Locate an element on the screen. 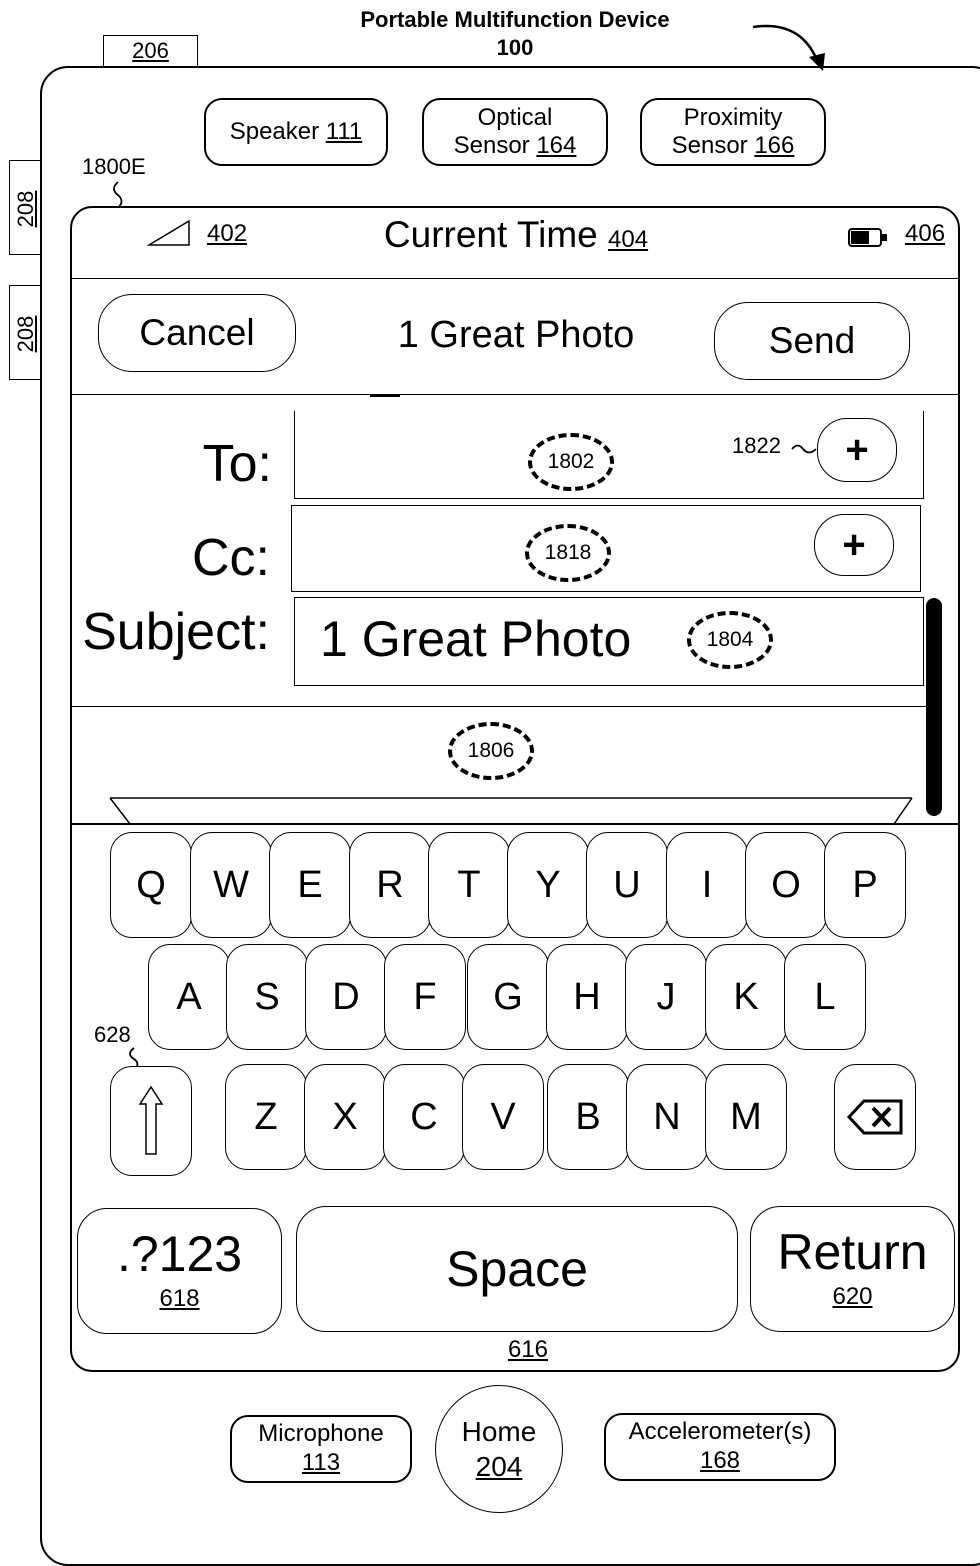 This screenshot has height=1566, width=980. optical-sensor-label-2: Sensor is located at coordinates (491, 145).